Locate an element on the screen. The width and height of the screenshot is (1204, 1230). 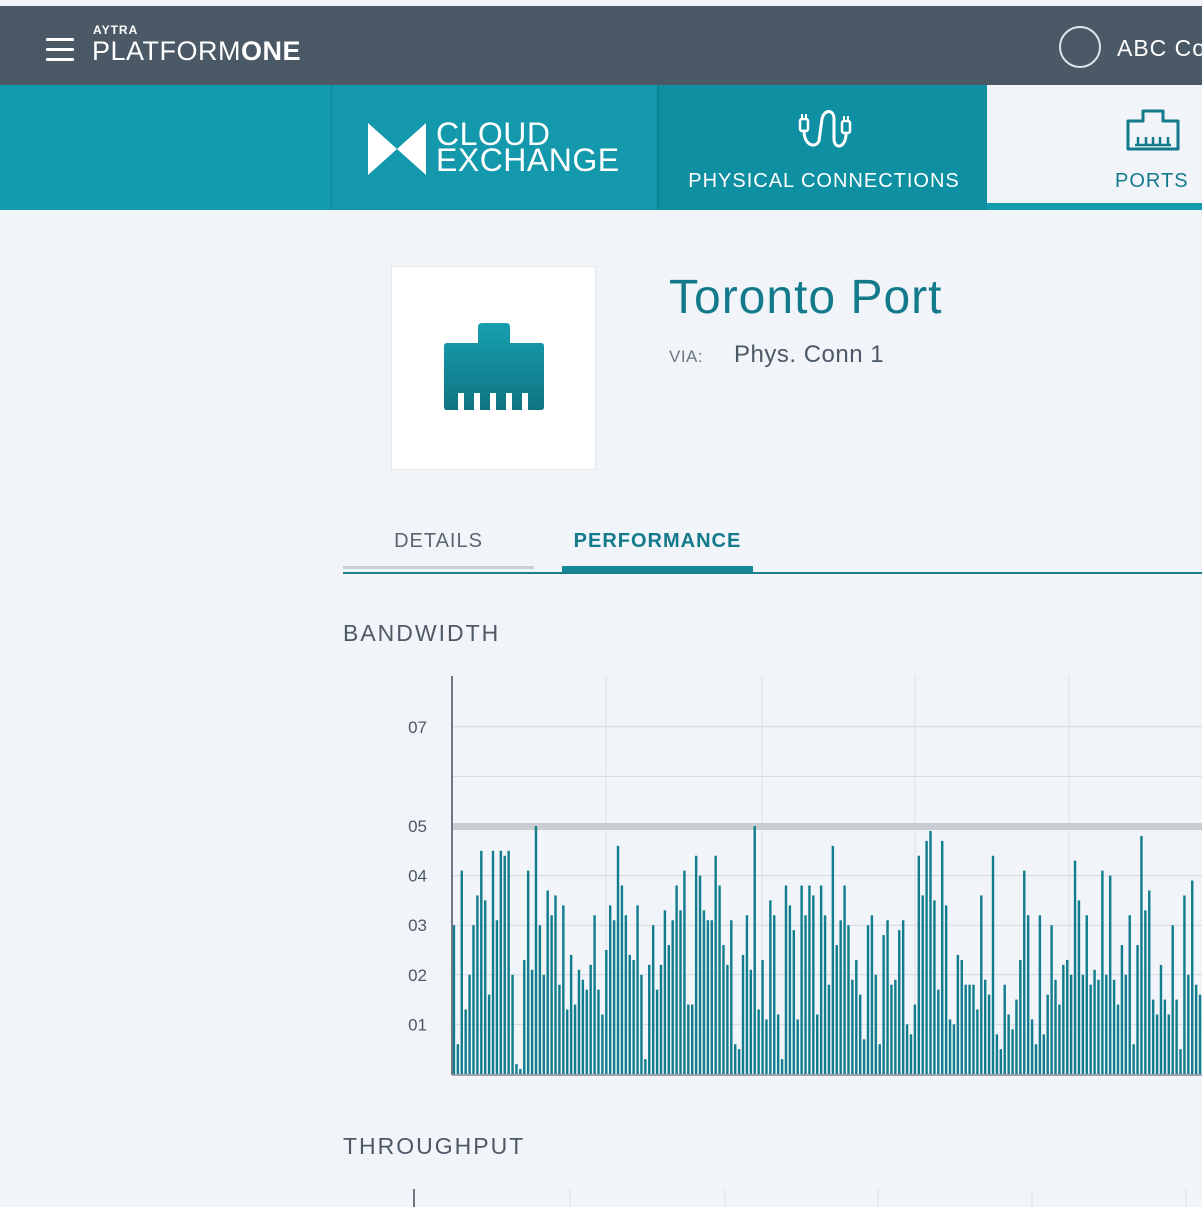
via-link: Phys. Conn 1 is located at coordinates (809, 355).